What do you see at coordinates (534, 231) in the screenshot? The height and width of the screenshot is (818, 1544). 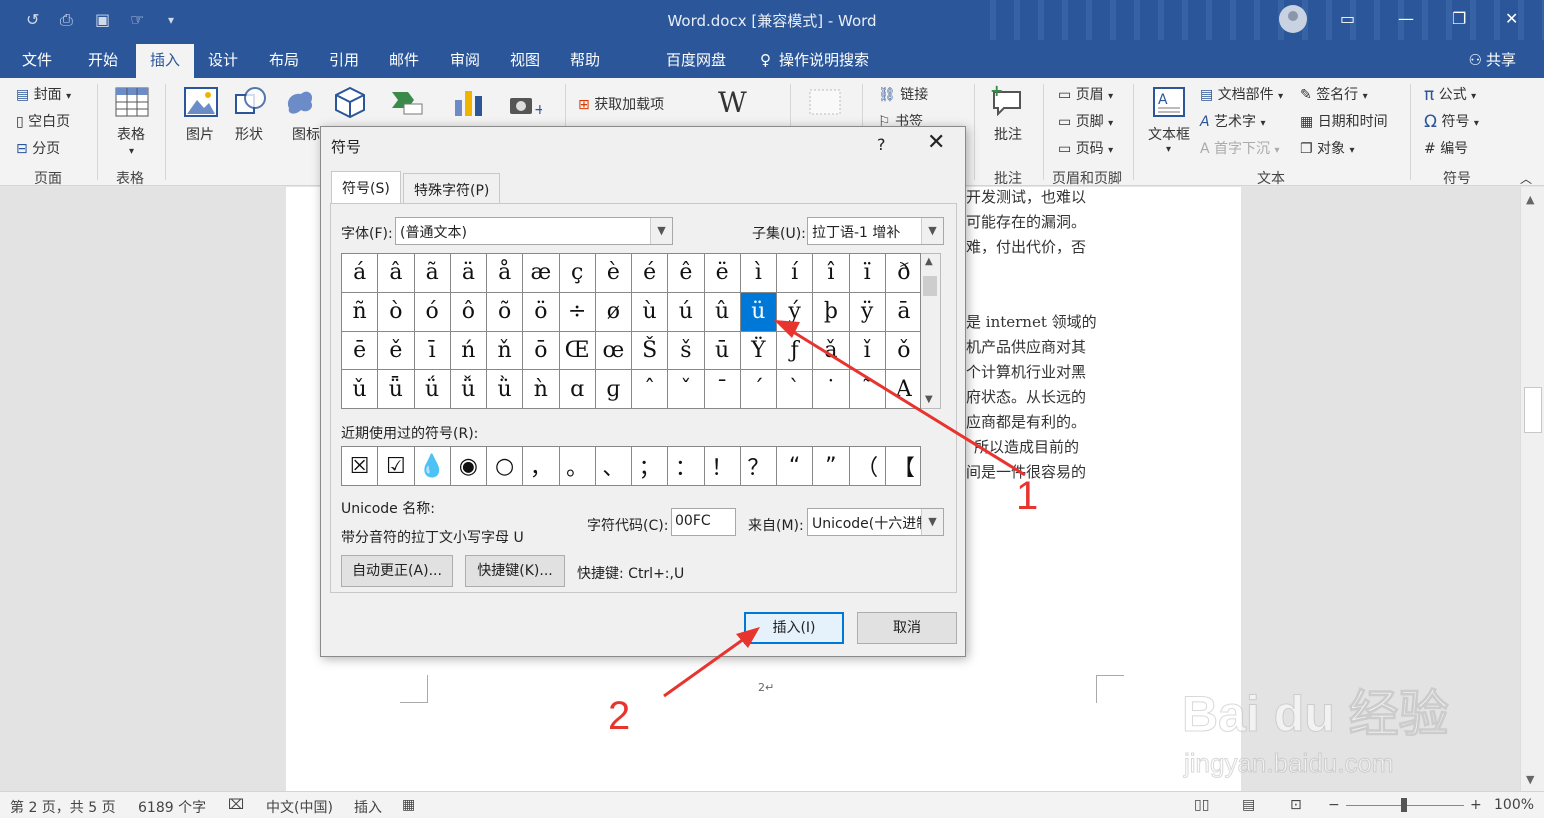 I see `font-select: (普通文本) ▼` at bounding box center [534, 231].